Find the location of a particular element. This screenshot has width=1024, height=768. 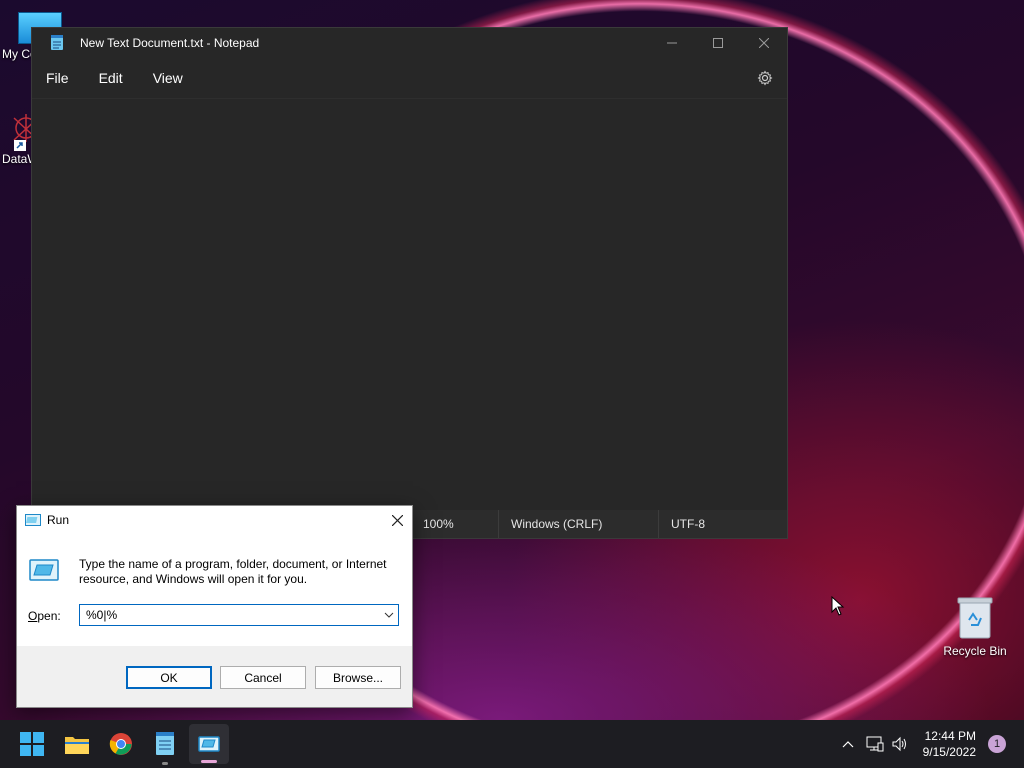

run-title: Run is located at coordinates (58, 520).